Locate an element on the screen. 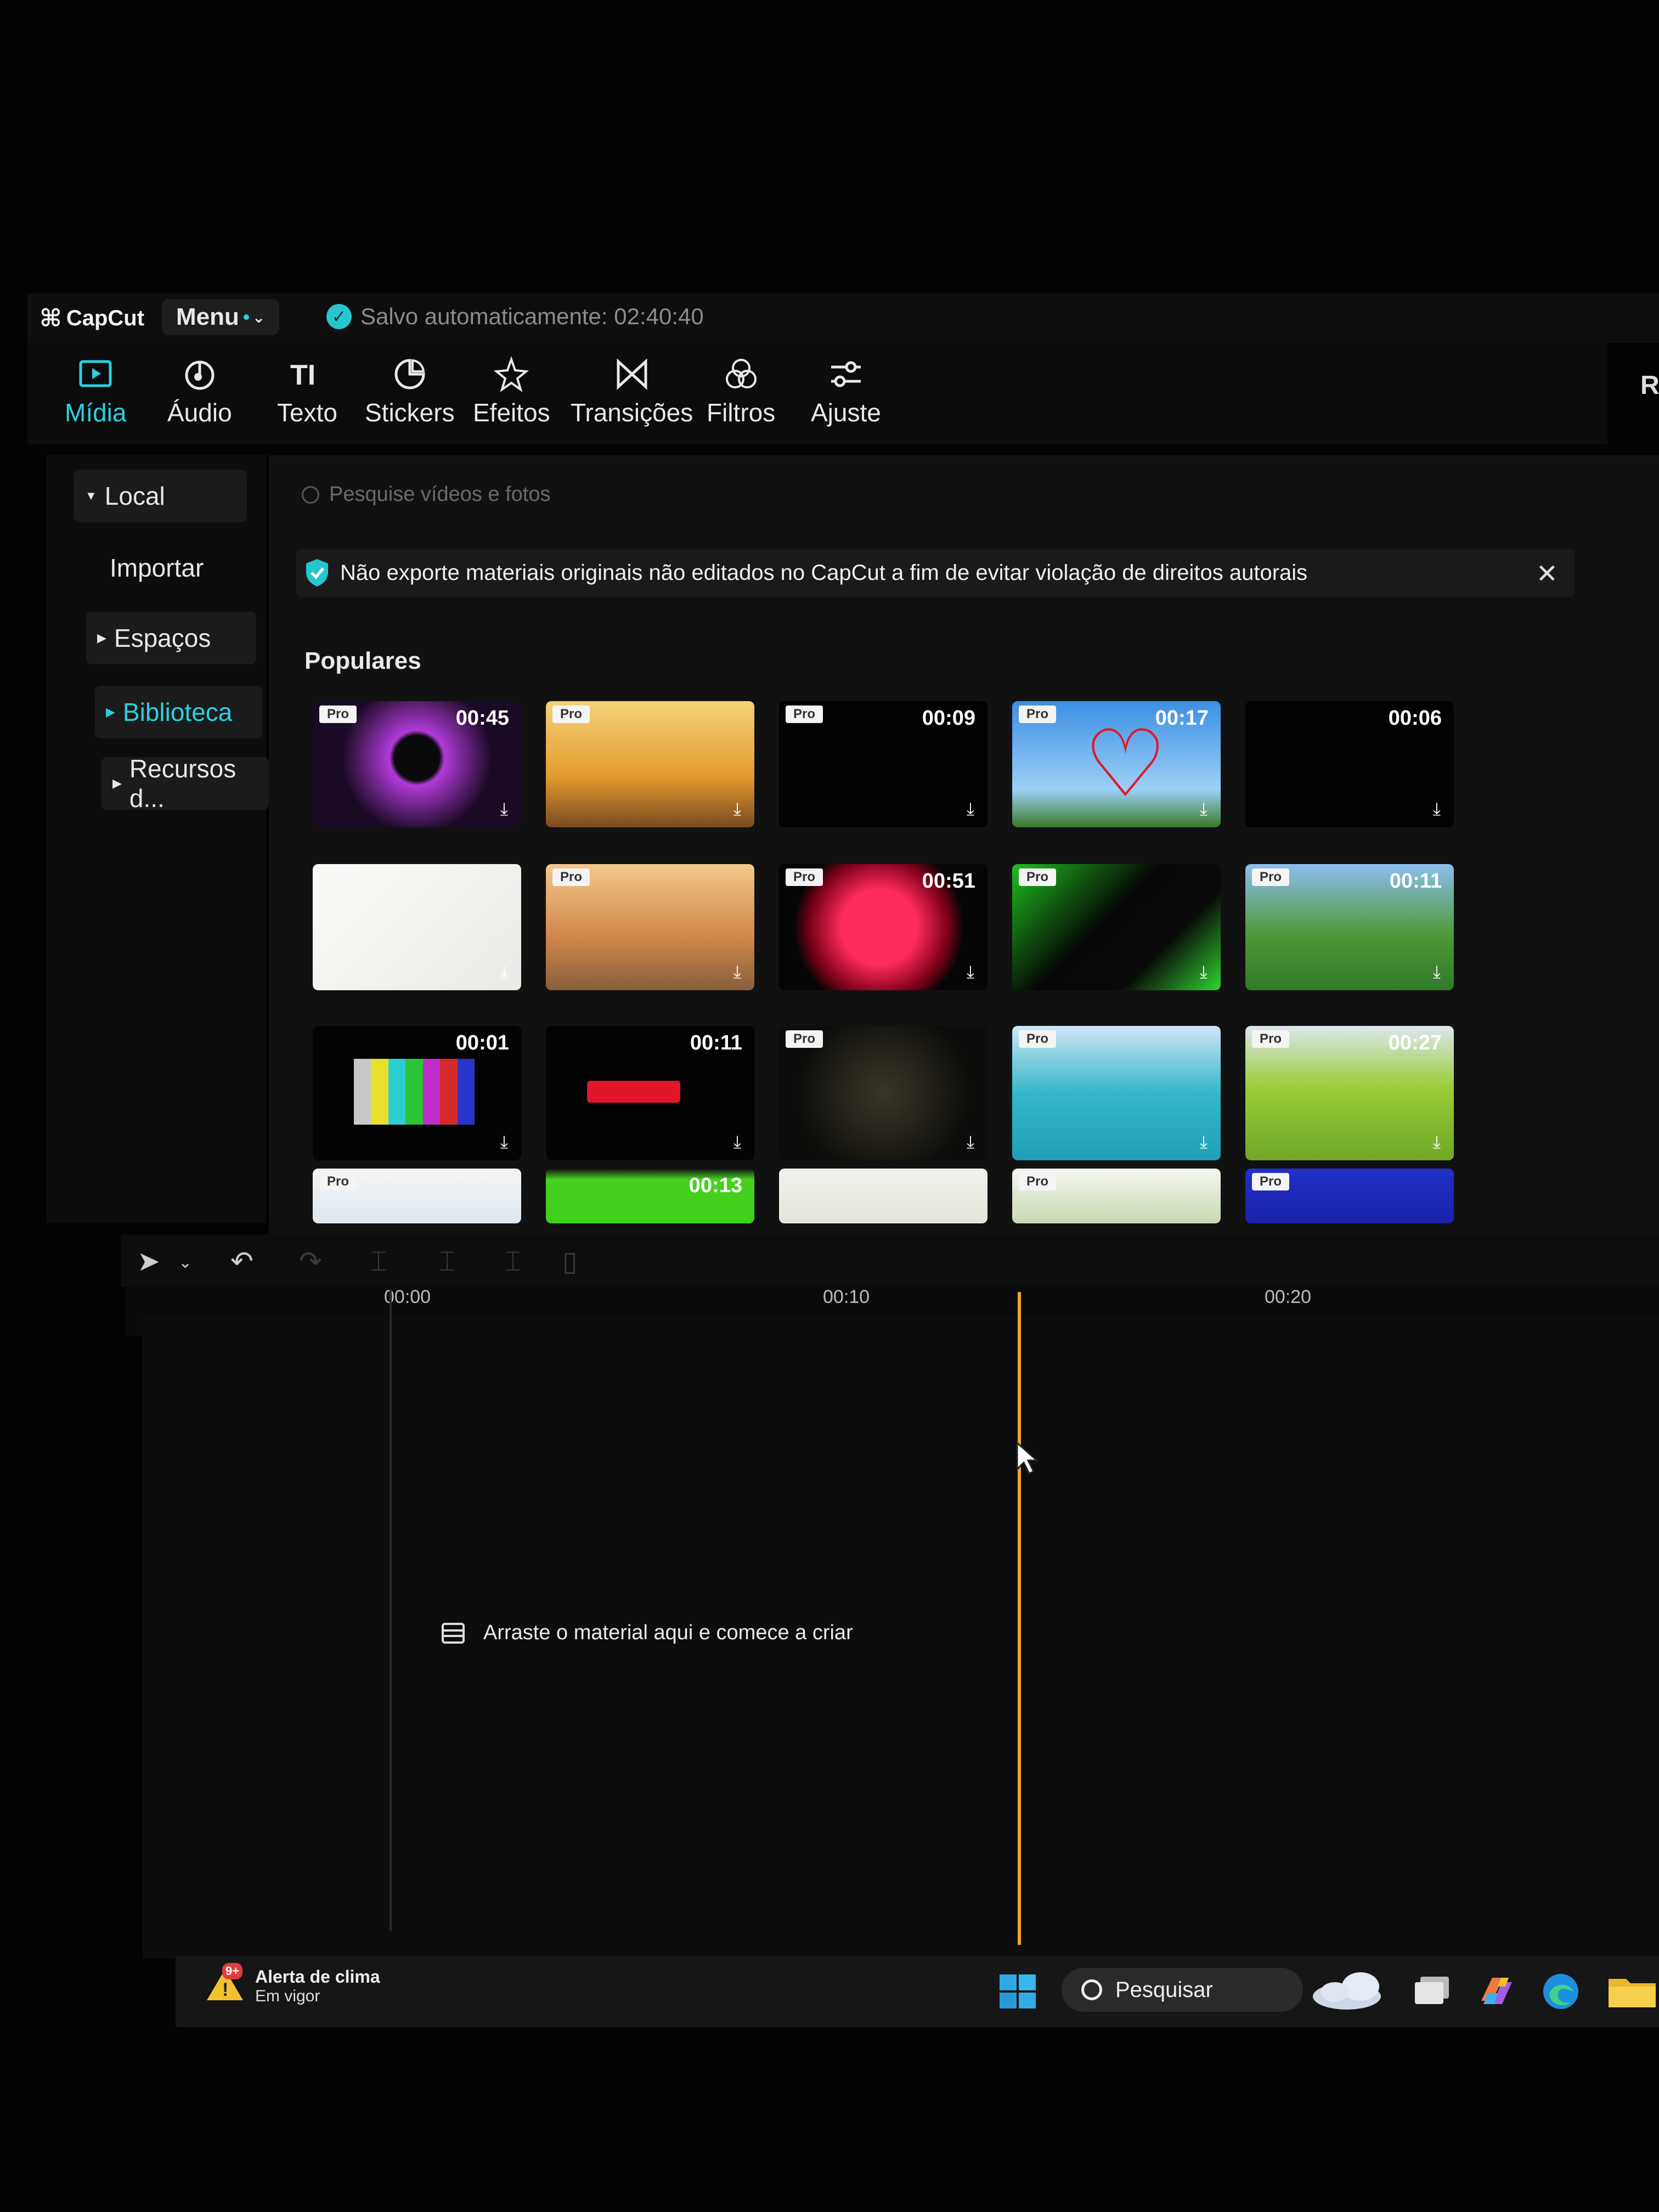  menu-button: Menu ⌄ is located at coordinates (221, 317).